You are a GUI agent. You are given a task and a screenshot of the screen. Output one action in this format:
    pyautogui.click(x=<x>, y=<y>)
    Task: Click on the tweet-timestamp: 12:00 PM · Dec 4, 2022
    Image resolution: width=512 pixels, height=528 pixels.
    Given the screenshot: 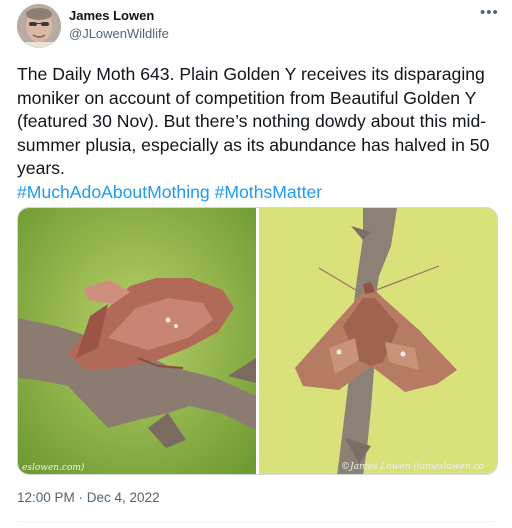 What is the action you would take?
    pyautogui.click(x=88, y=497)
    